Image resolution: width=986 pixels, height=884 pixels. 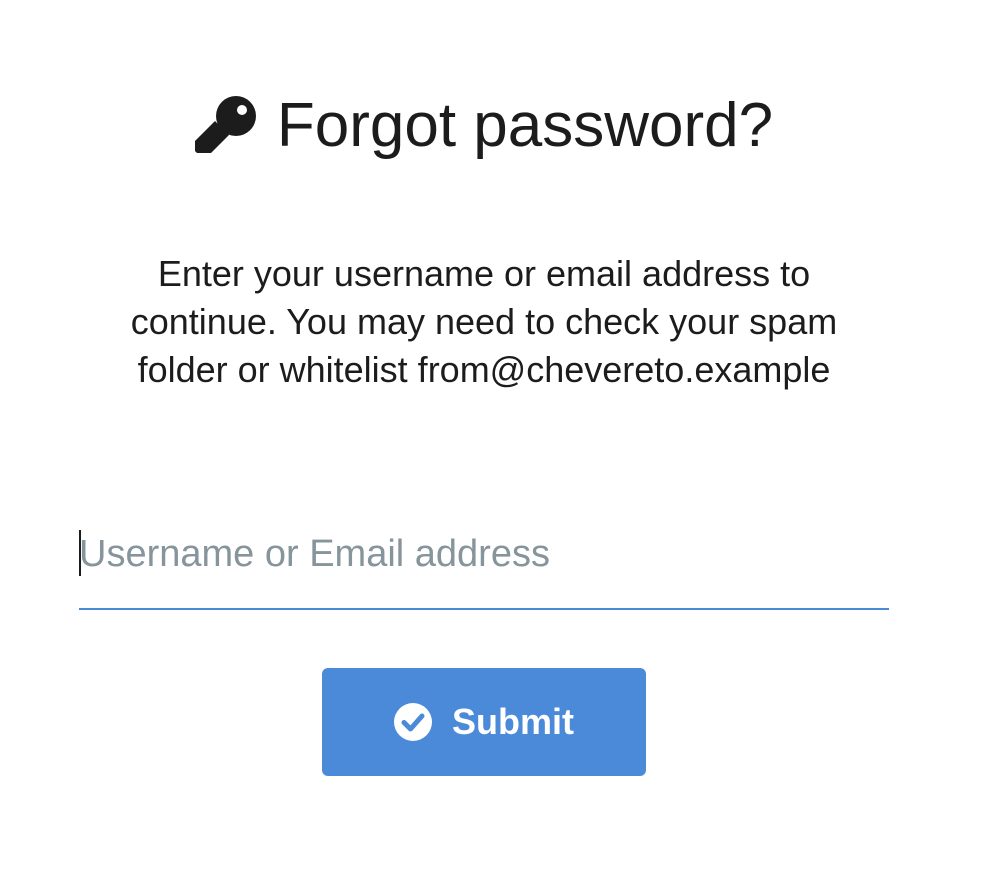 I want to click on submit-button: Submit, so click(x=484, y=722).